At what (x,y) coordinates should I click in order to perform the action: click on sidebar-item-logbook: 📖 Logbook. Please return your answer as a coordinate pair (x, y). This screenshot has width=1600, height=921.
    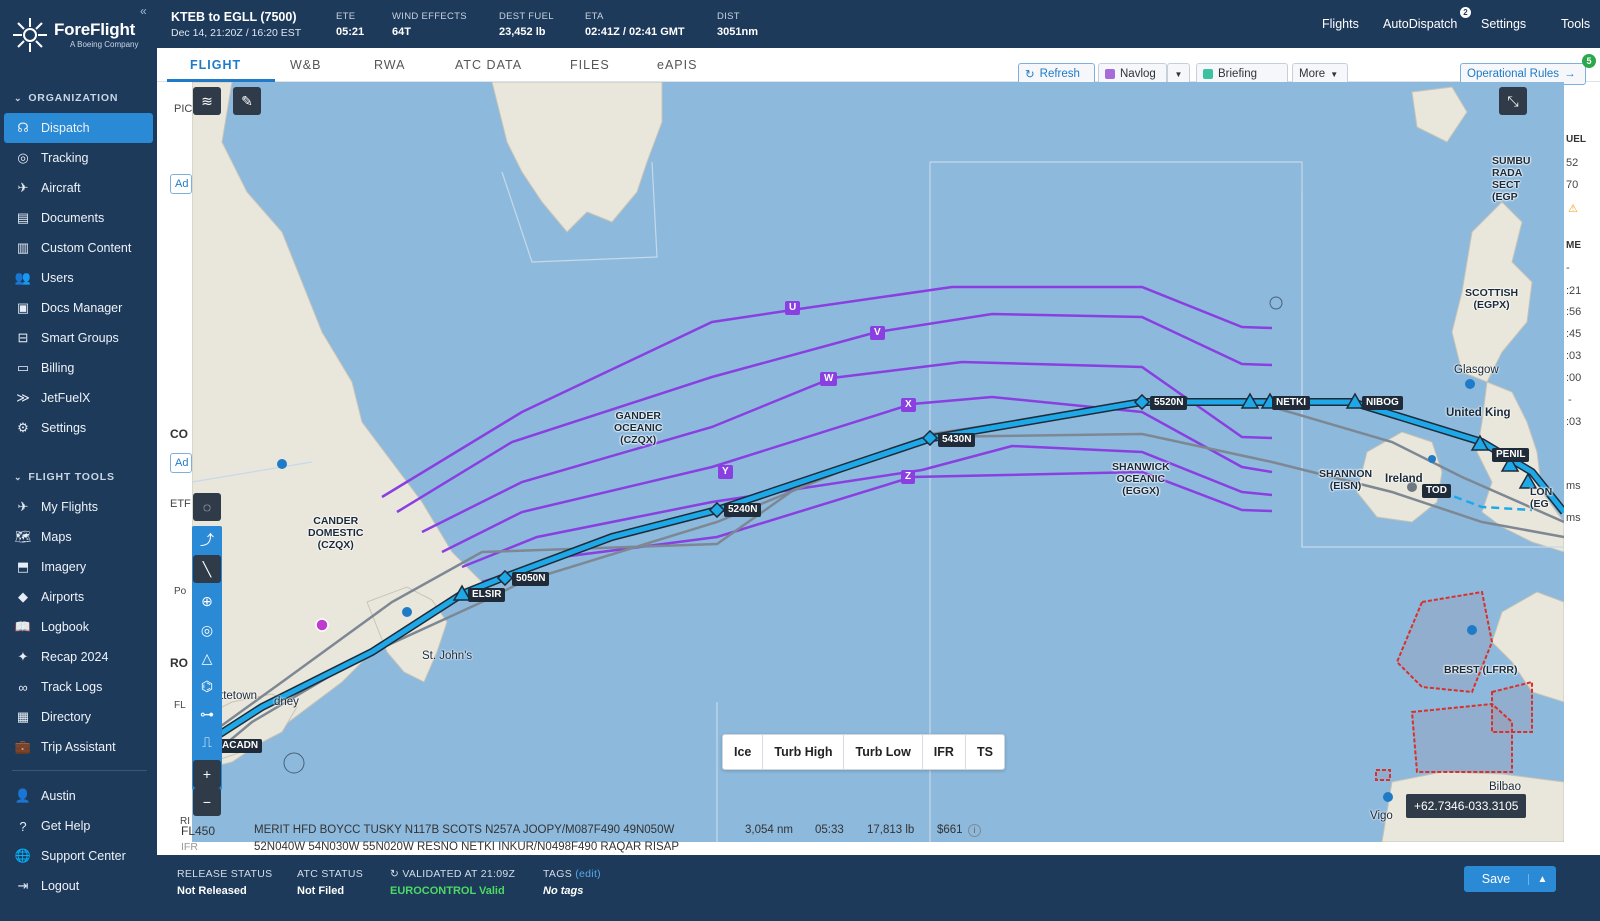
    Looking at the image, I should click on (78, 627).